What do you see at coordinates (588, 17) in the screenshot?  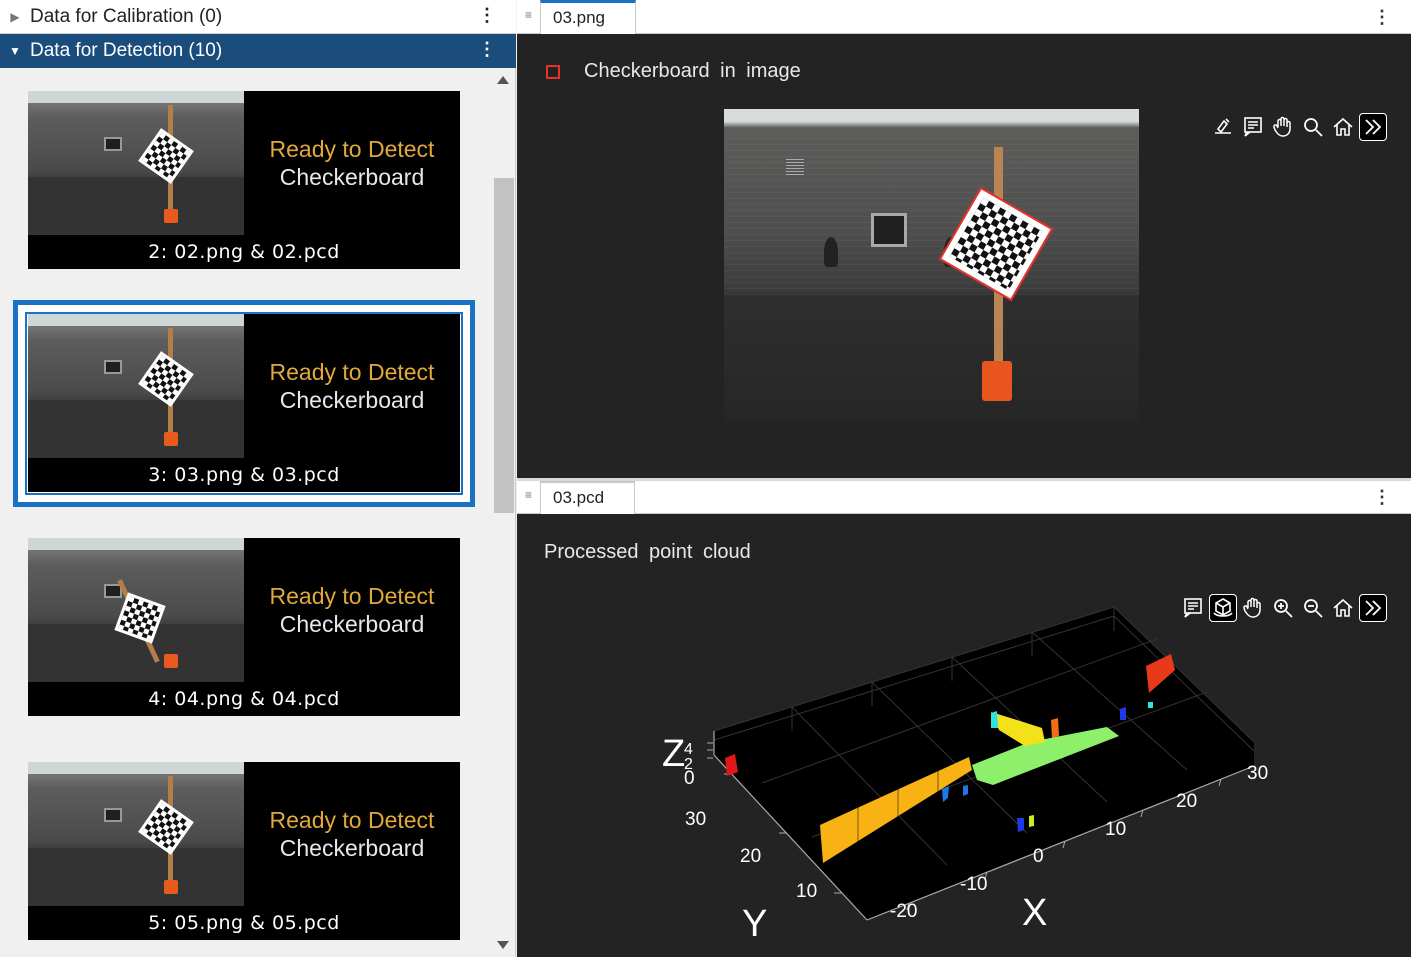 I see `tab-image: 03.png` at bounding box center [588, 17].